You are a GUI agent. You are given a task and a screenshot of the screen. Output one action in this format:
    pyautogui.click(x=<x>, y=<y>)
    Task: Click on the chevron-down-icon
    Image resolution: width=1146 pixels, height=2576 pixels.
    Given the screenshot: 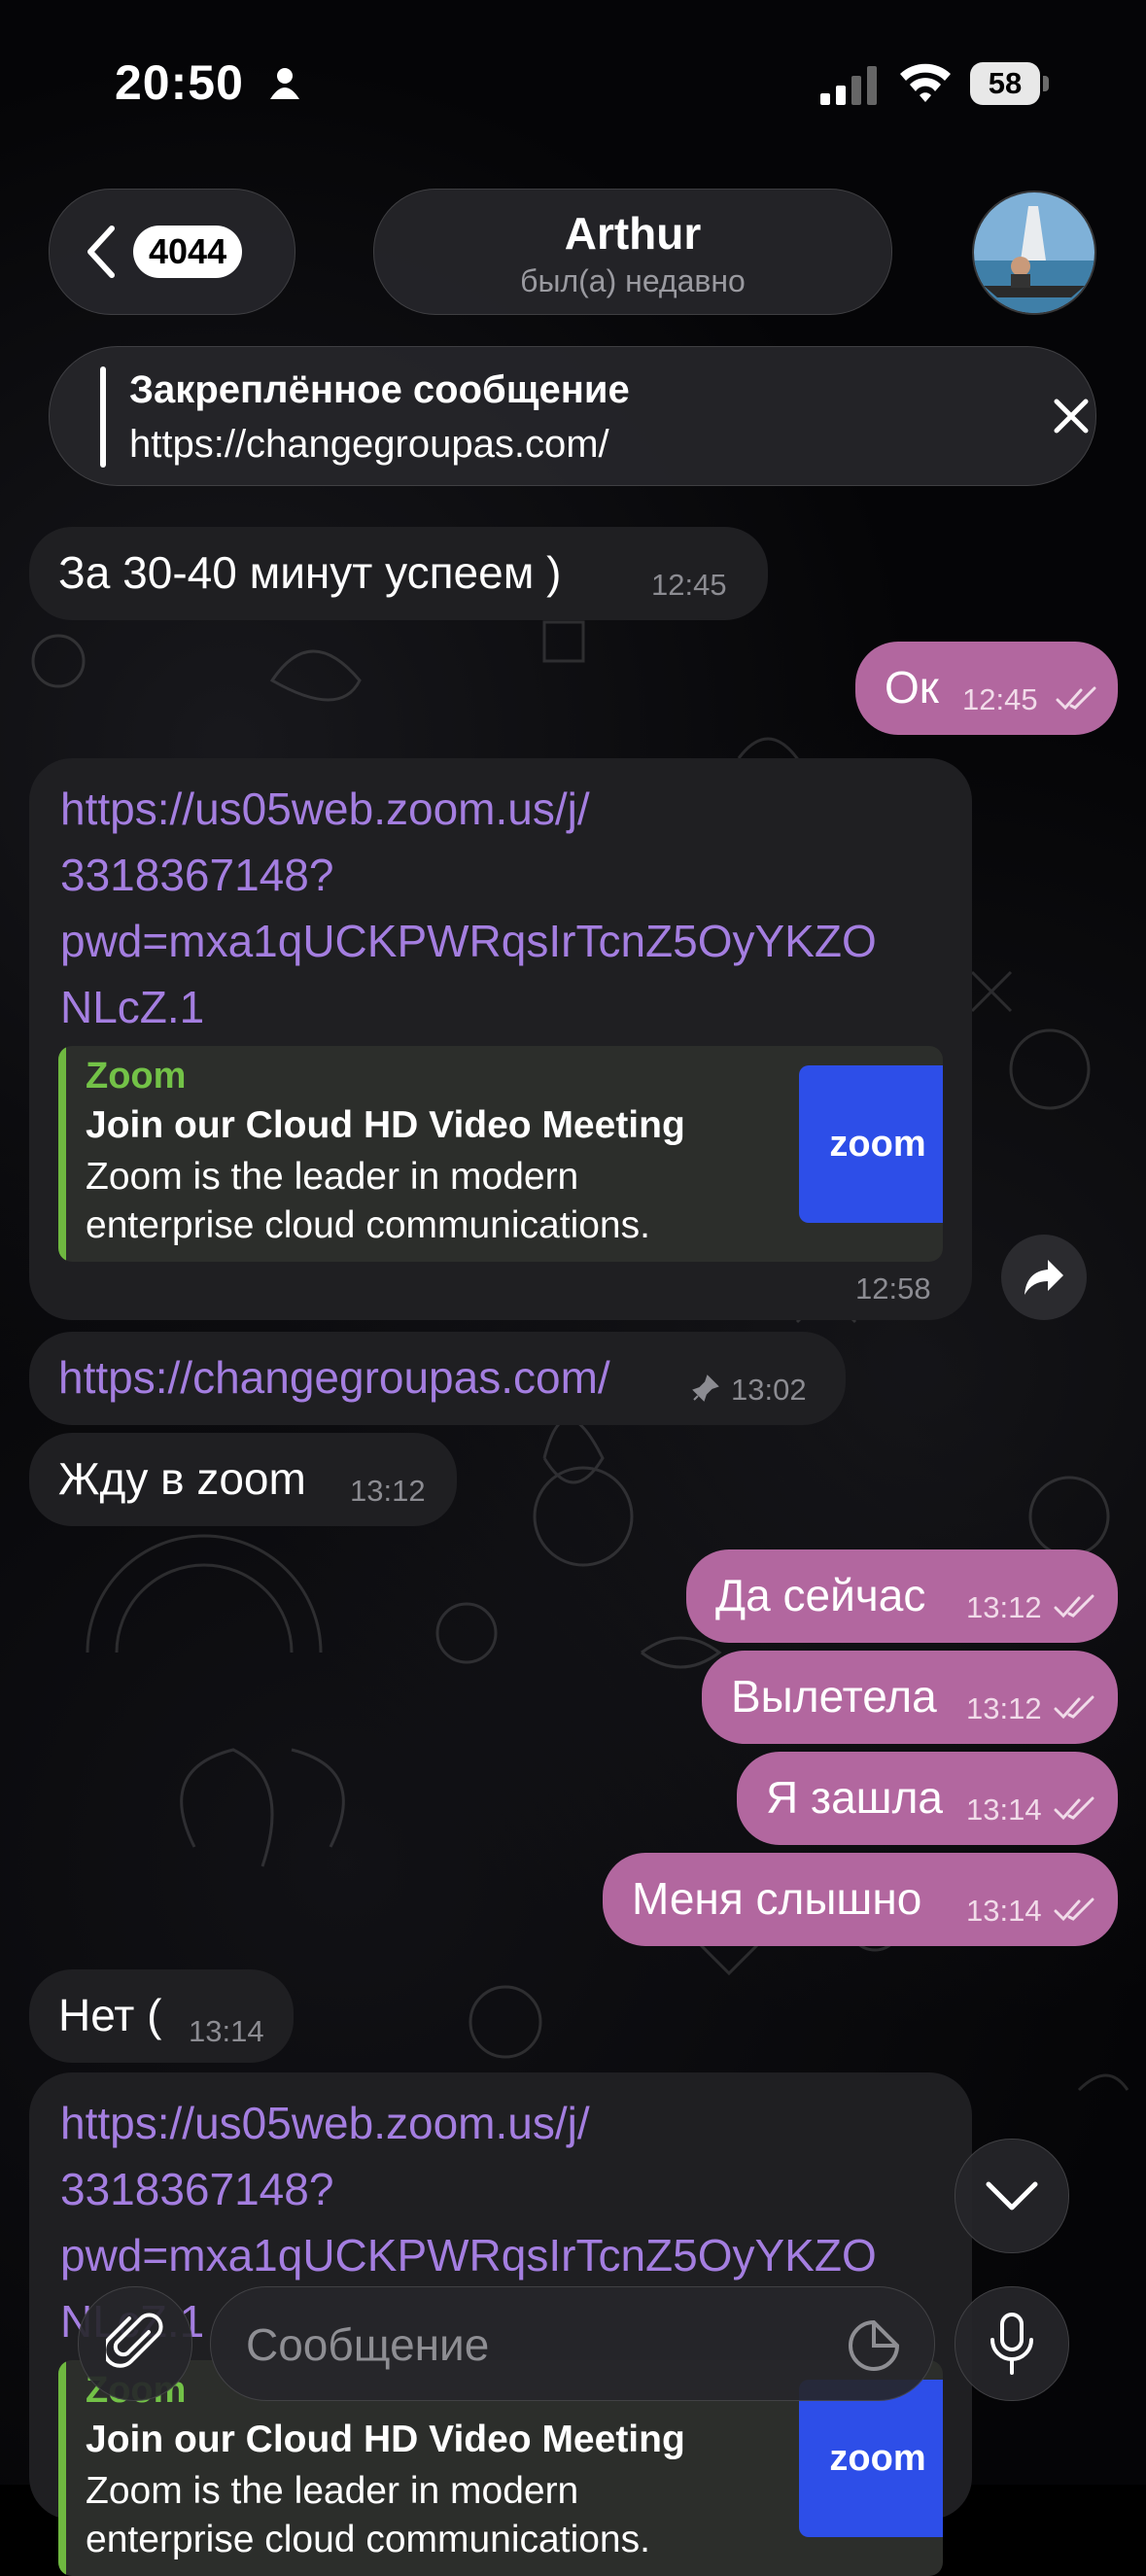 What is the action you would take?
    pyautogui.click(x=1012, y=2195)
    